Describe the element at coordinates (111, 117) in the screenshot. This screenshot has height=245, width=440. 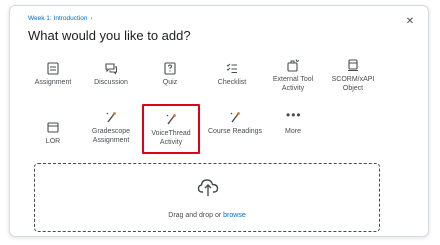
I see `gradescope-icon` at that location.